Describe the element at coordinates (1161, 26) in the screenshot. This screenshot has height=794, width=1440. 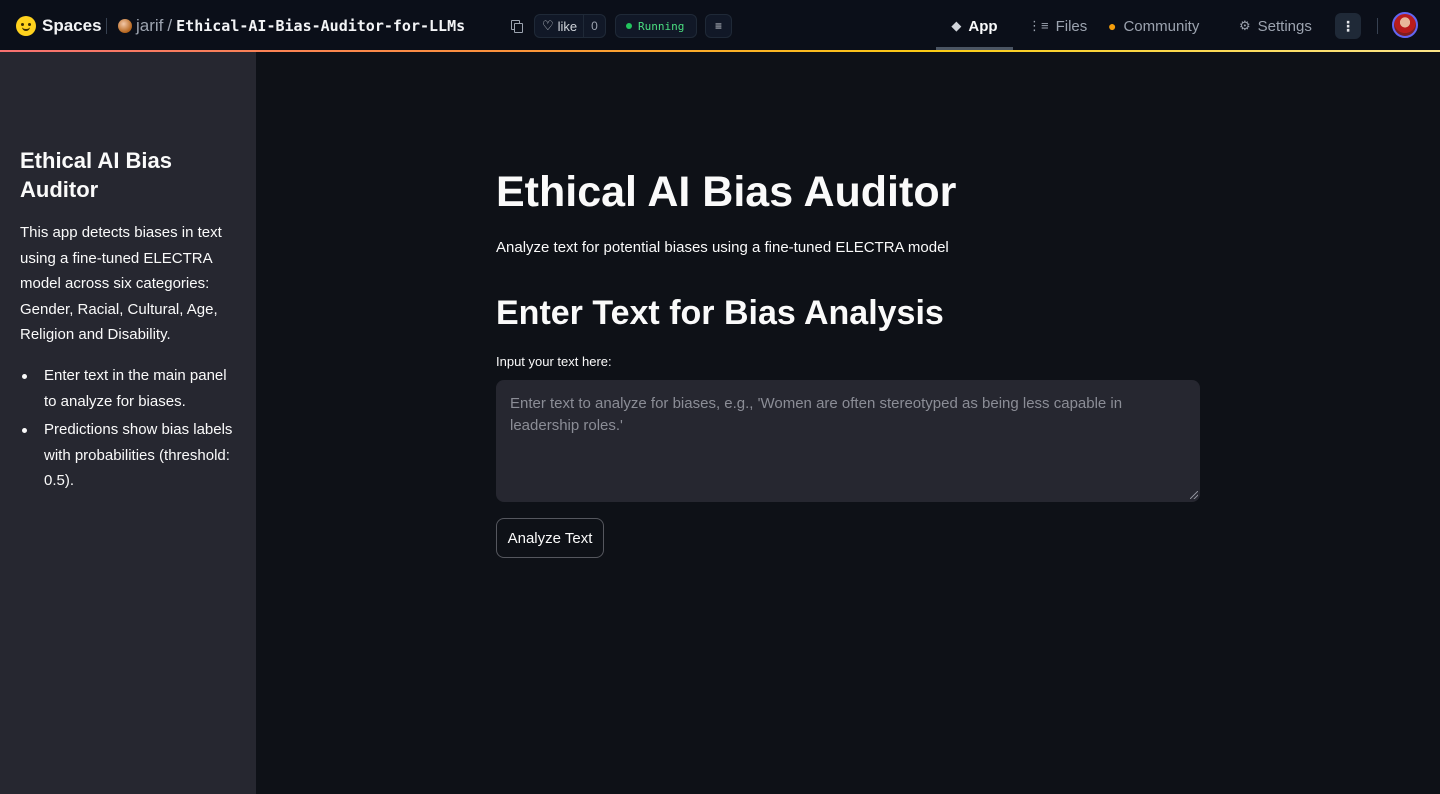
I see `tab-community-label: Community` at that location.